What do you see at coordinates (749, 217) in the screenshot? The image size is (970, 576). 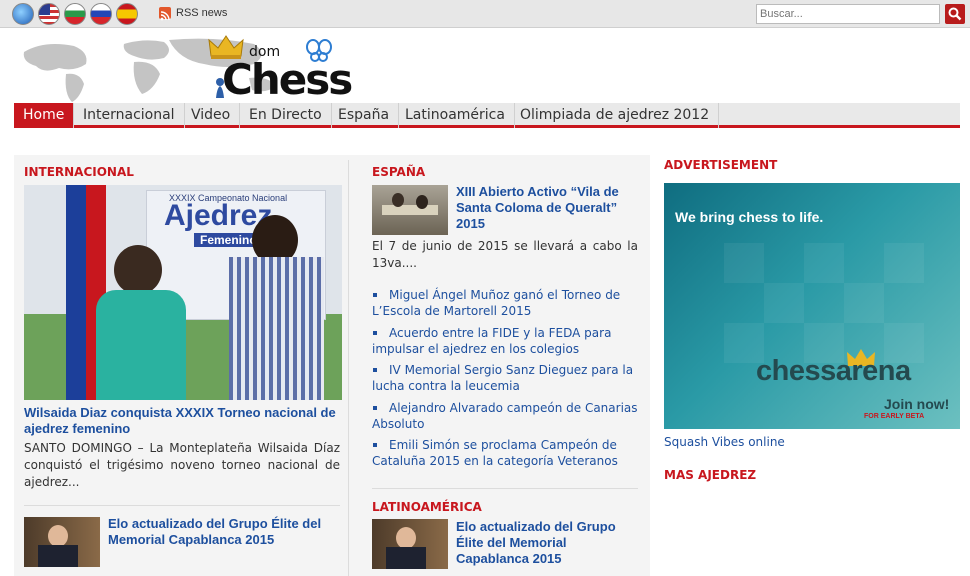 I see `ad-tagline: We bring chess to life.` at bounding box center [749, 217].